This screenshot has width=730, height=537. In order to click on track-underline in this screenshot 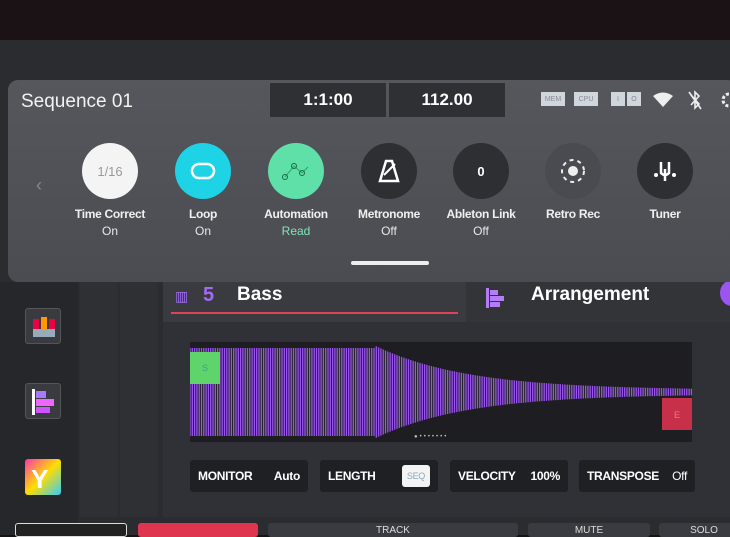, I will do `click(314, 313)`.